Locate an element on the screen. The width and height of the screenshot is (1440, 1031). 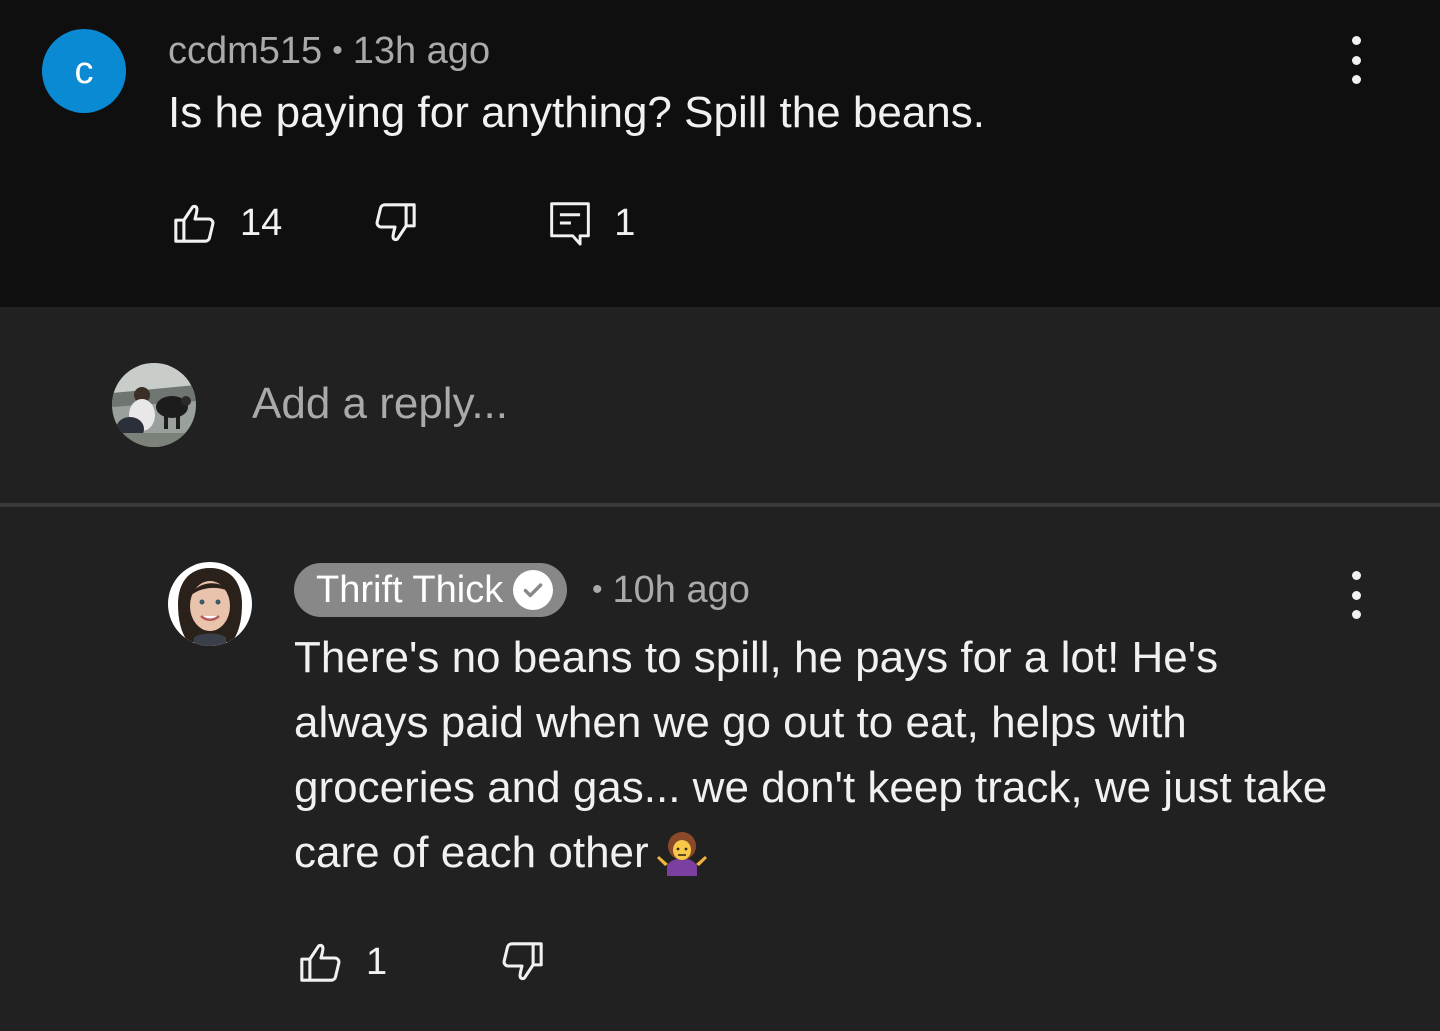
comment-meta: ccdm515 • 13h ago is located at coordinates (329, 51).